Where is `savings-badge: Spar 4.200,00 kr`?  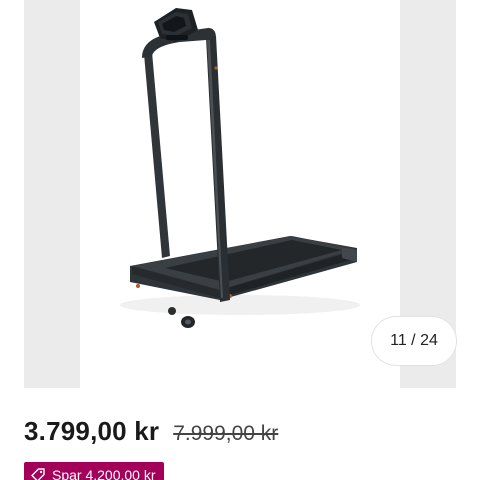
savings-badge: Spar 4.200,00 kr is located at coordinates (94, 471).